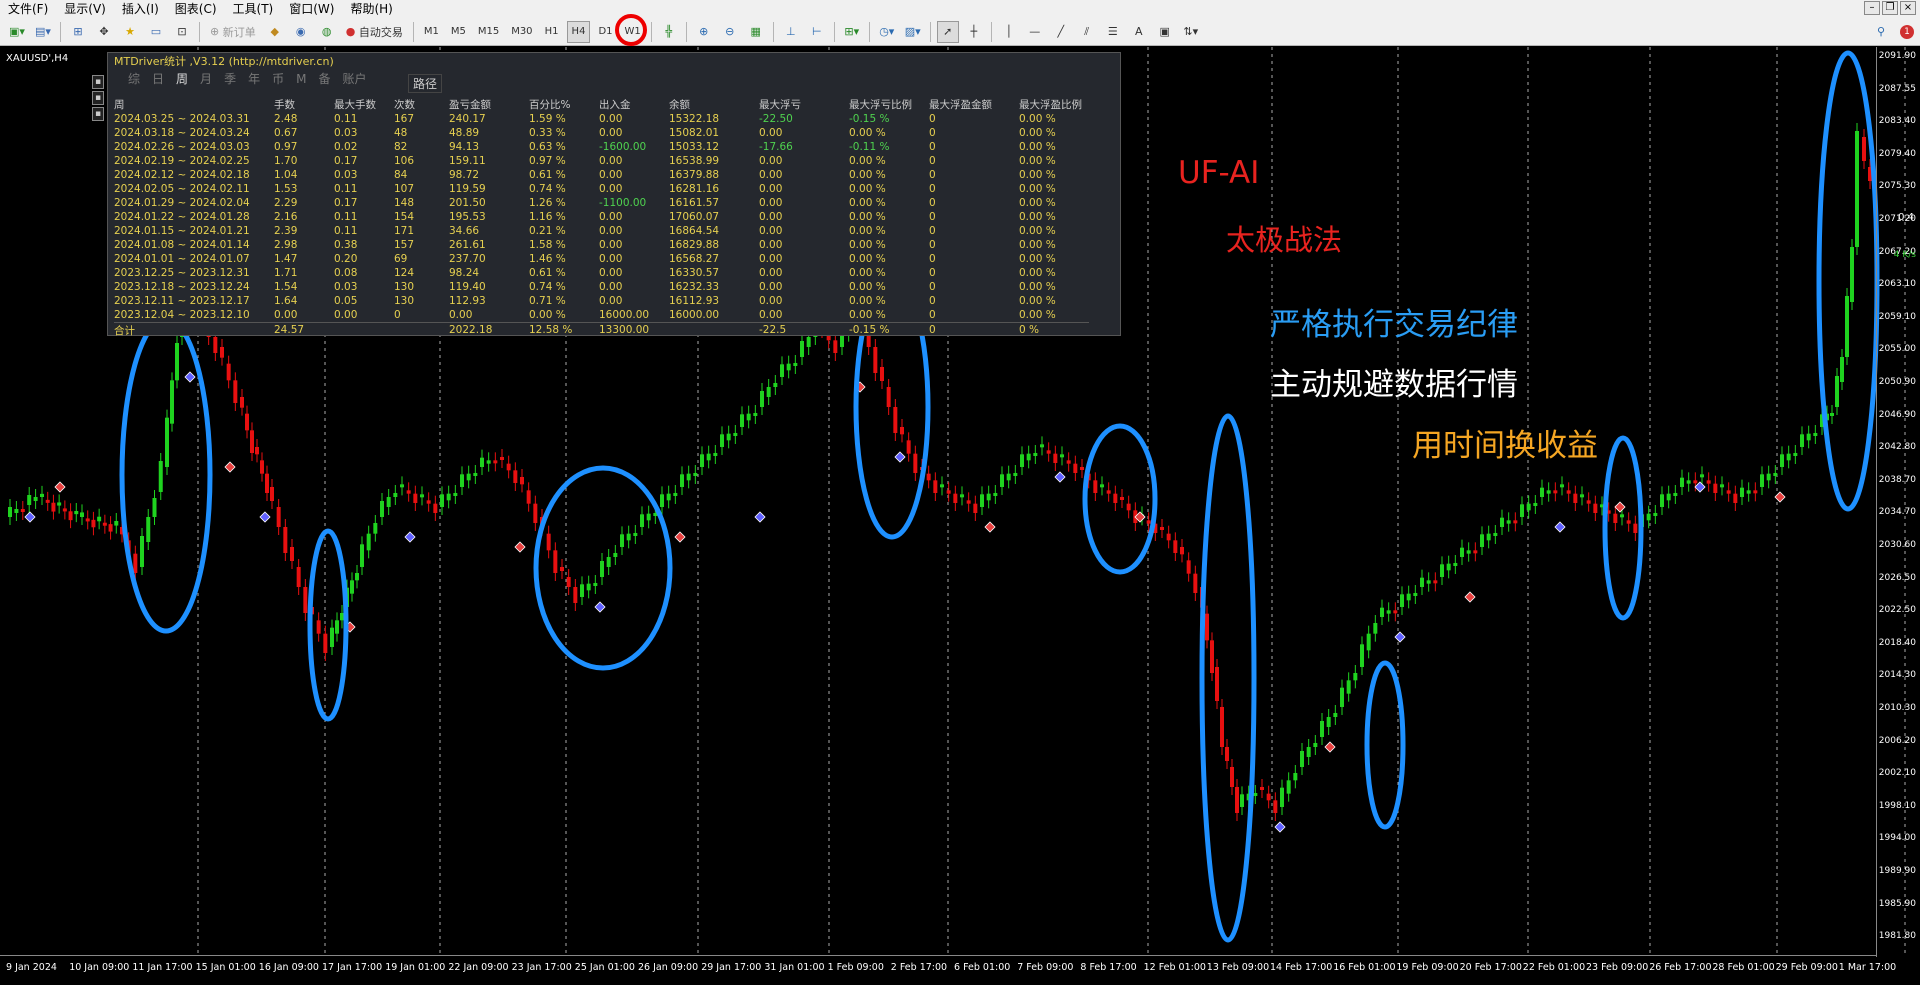 The image size is (1920, 985). Describe the element at coordinates (158, 79) in the screenshot. I see `tab-day: 日` at that location.